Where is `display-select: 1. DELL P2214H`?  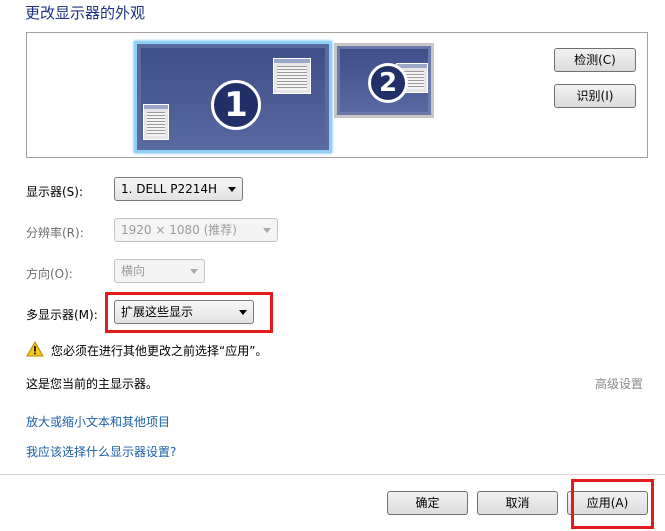
display-select: 1. DELL P2214H is located at coordinates (178, 189).